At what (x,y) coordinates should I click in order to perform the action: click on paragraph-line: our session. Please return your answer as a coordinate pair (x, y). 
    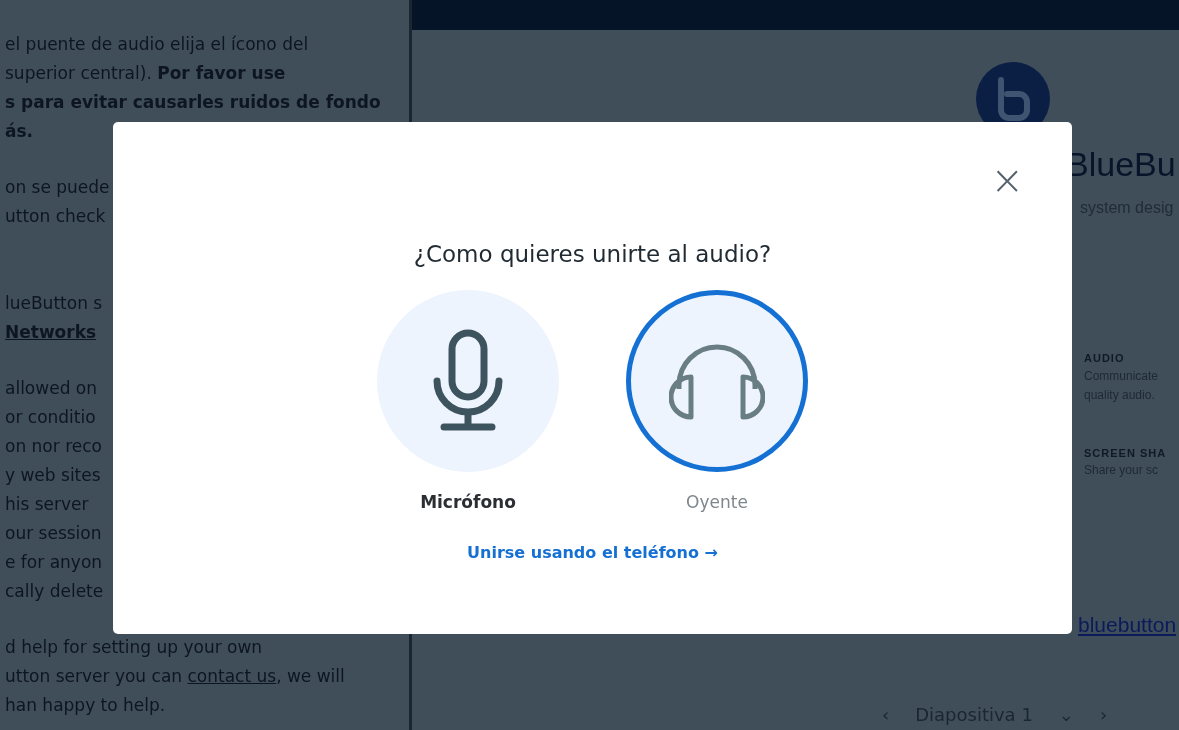
    Looking at the image, I should click on (54, 533).